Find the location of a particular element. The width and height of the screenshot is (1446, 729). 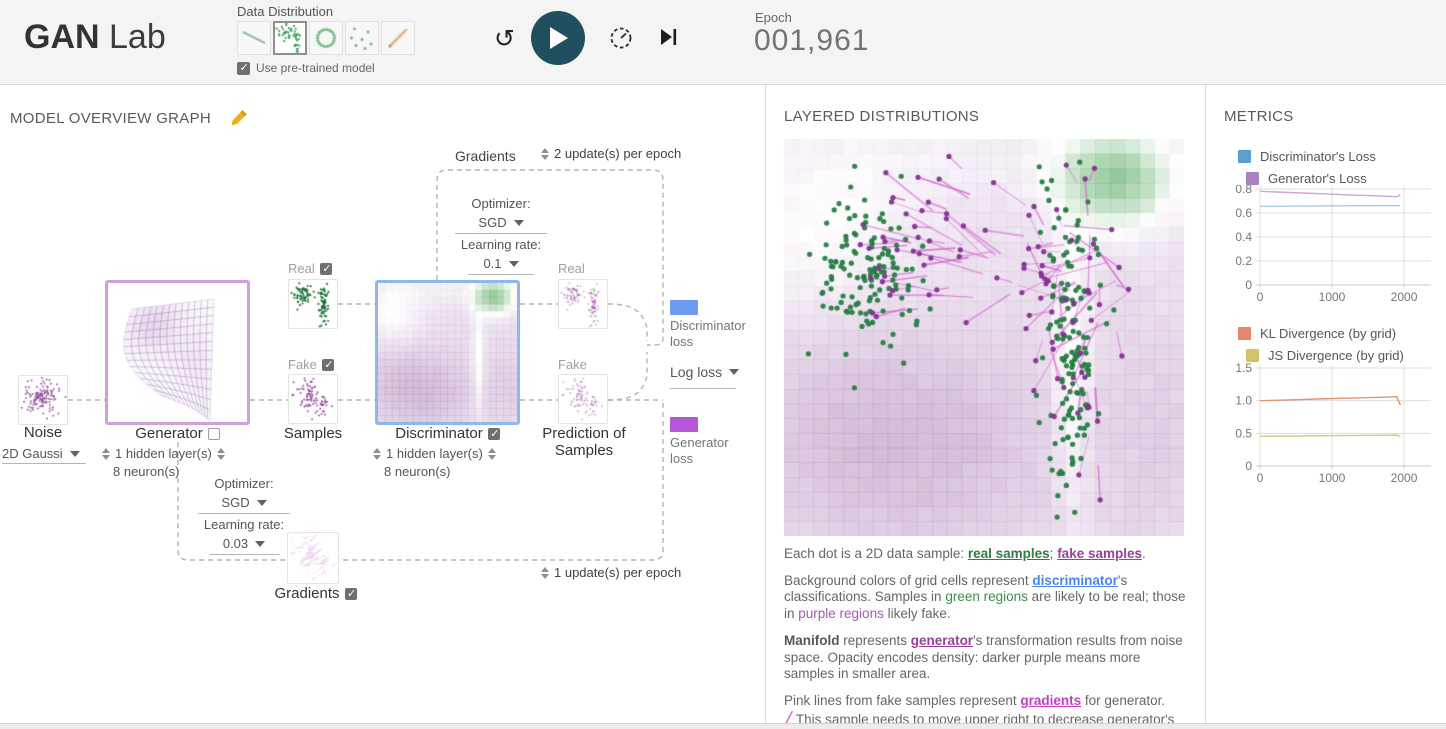

fake-samples-thumbnail is located at coordinates (313, 399).